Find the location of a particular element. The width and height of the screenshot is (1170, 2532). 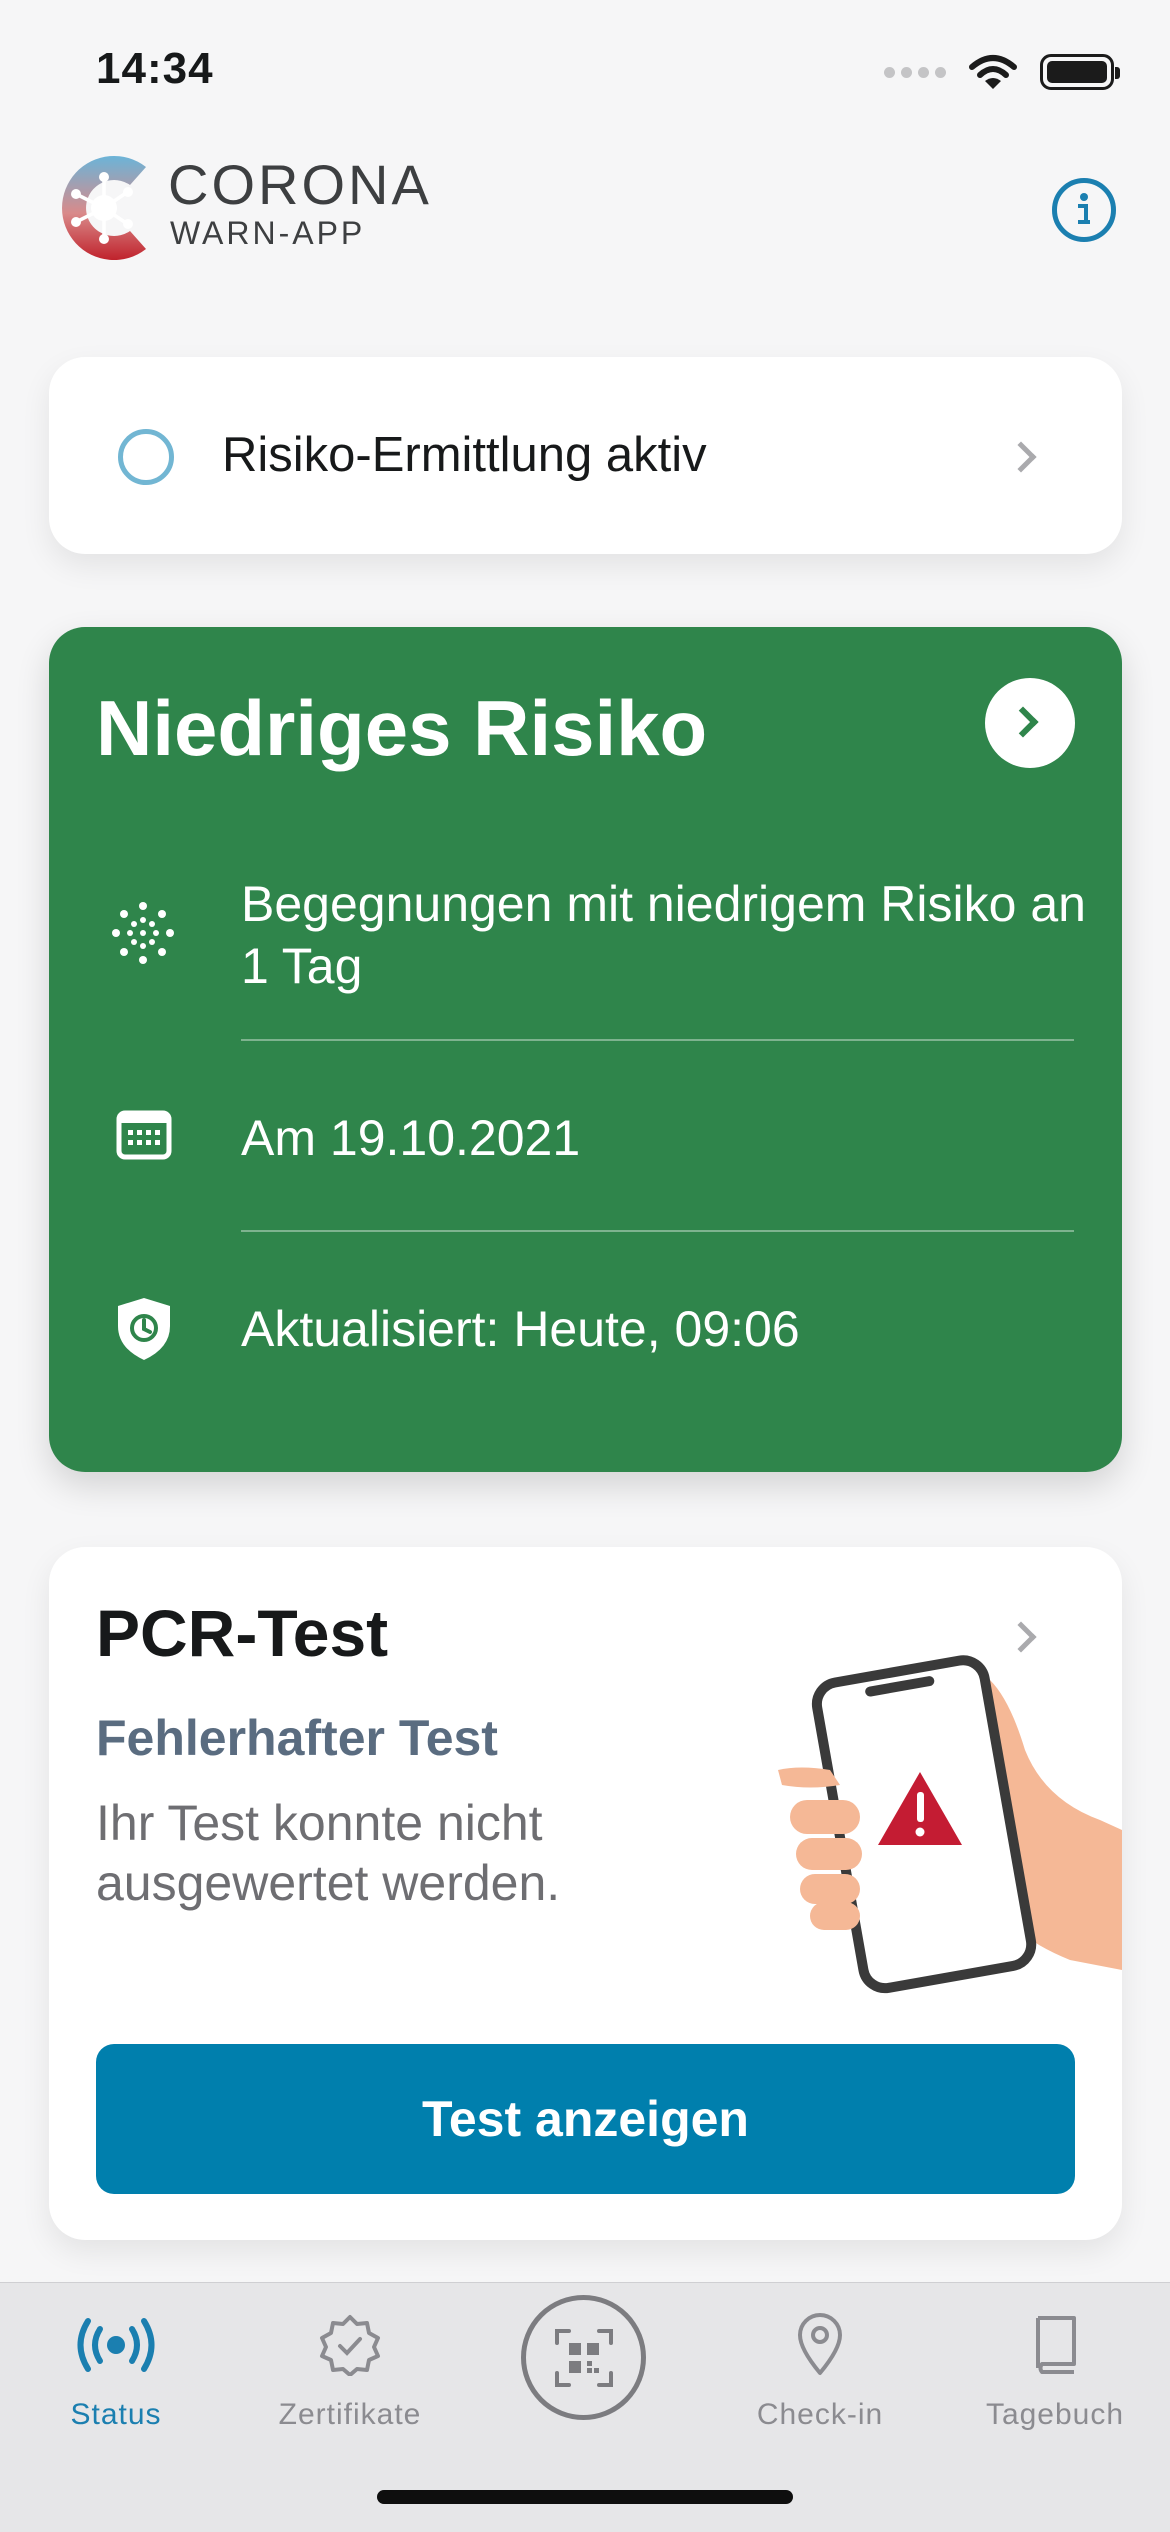

tab-certificates: Zertifikate is located at coordinates (350, 2366).